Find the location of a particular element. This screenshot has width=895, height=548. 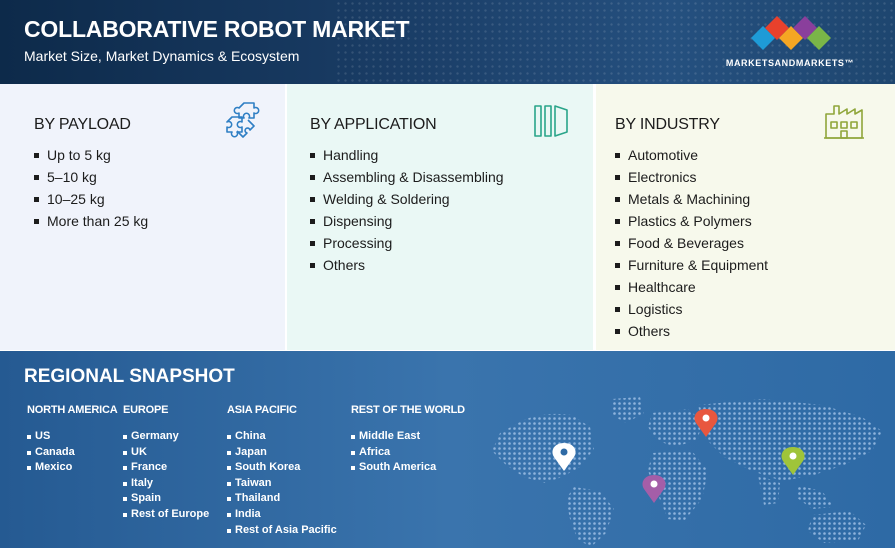

list-item: Processing is located at coordinates (407, 243).